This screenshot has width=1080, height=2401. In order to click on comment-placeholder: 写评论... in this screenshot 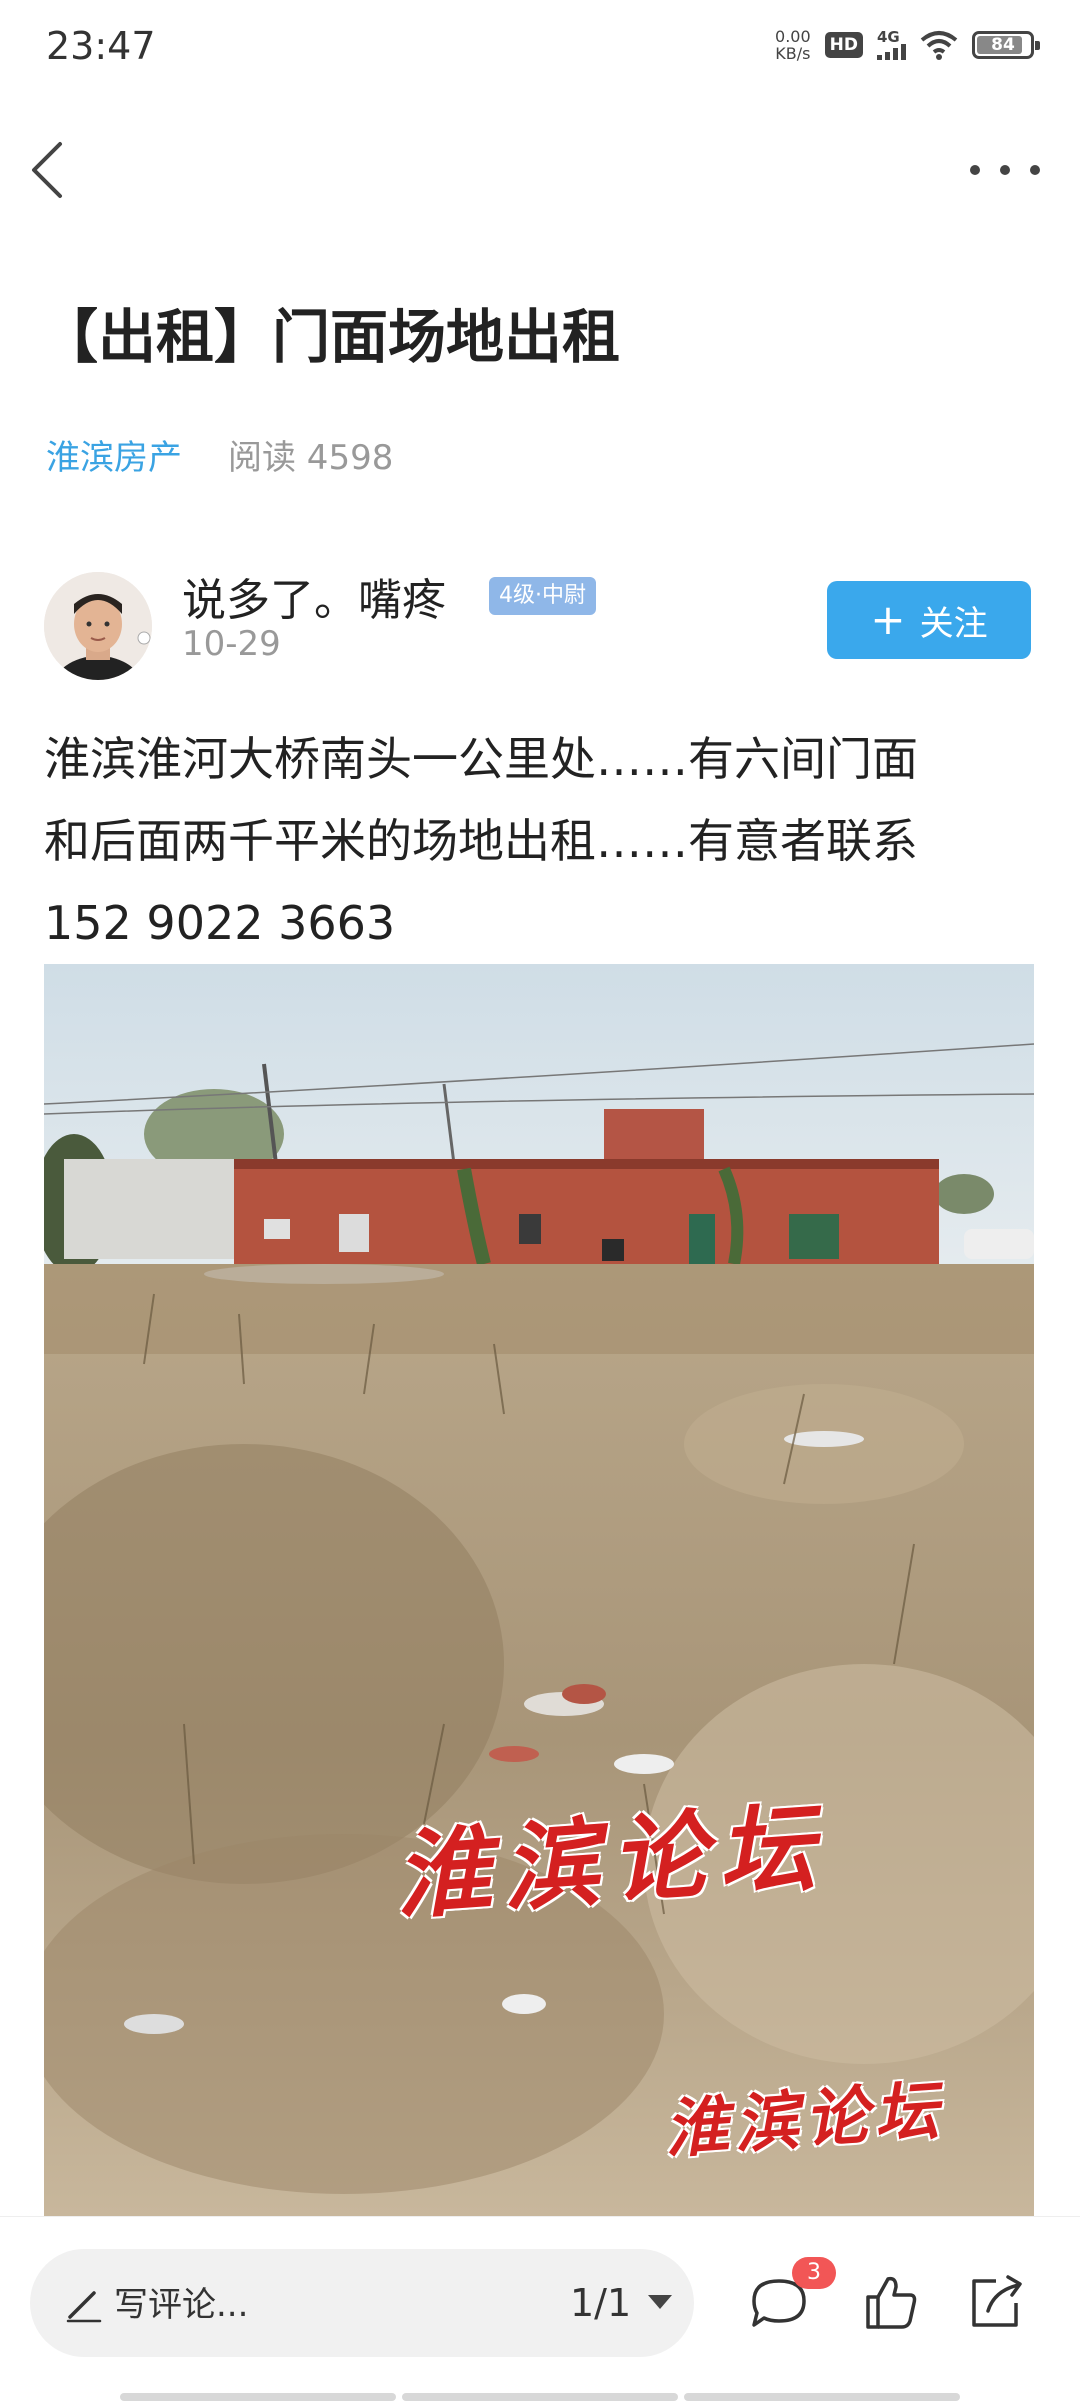, I will do `click(181, 2305)`.